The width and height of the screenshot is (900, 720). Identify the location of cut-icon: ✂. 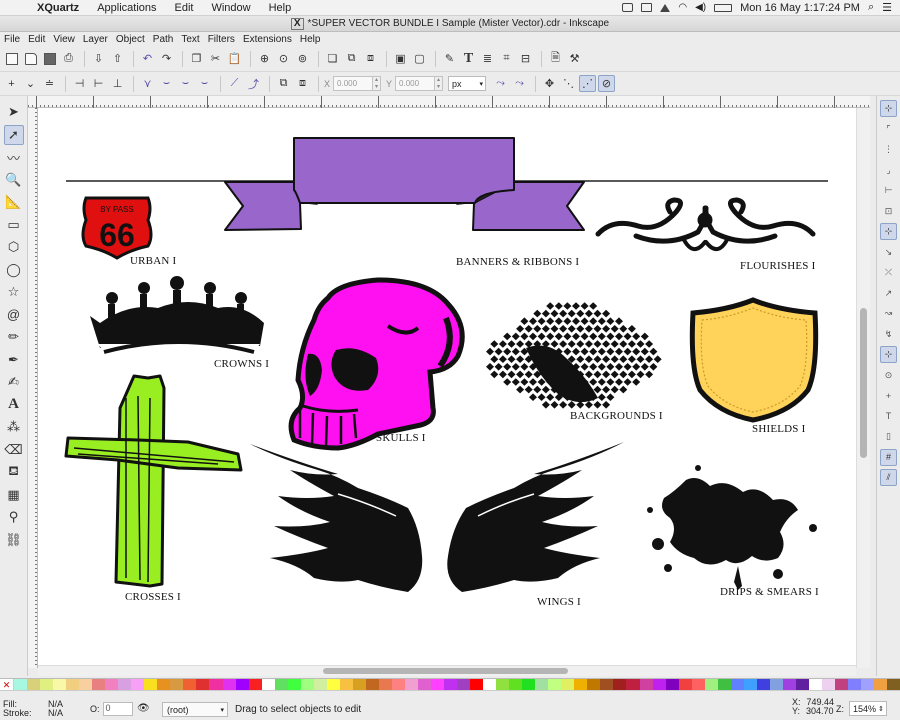
(215, 58).